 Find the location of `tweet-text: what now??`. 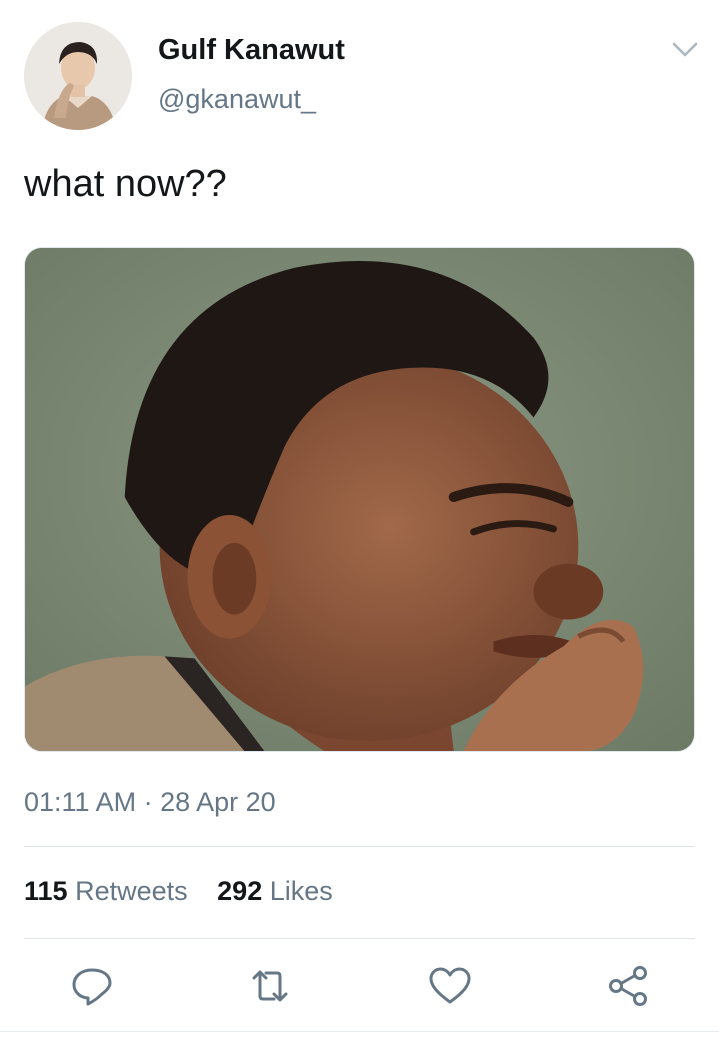

tweet-text: what now?? is located at coordinates (125, 184).